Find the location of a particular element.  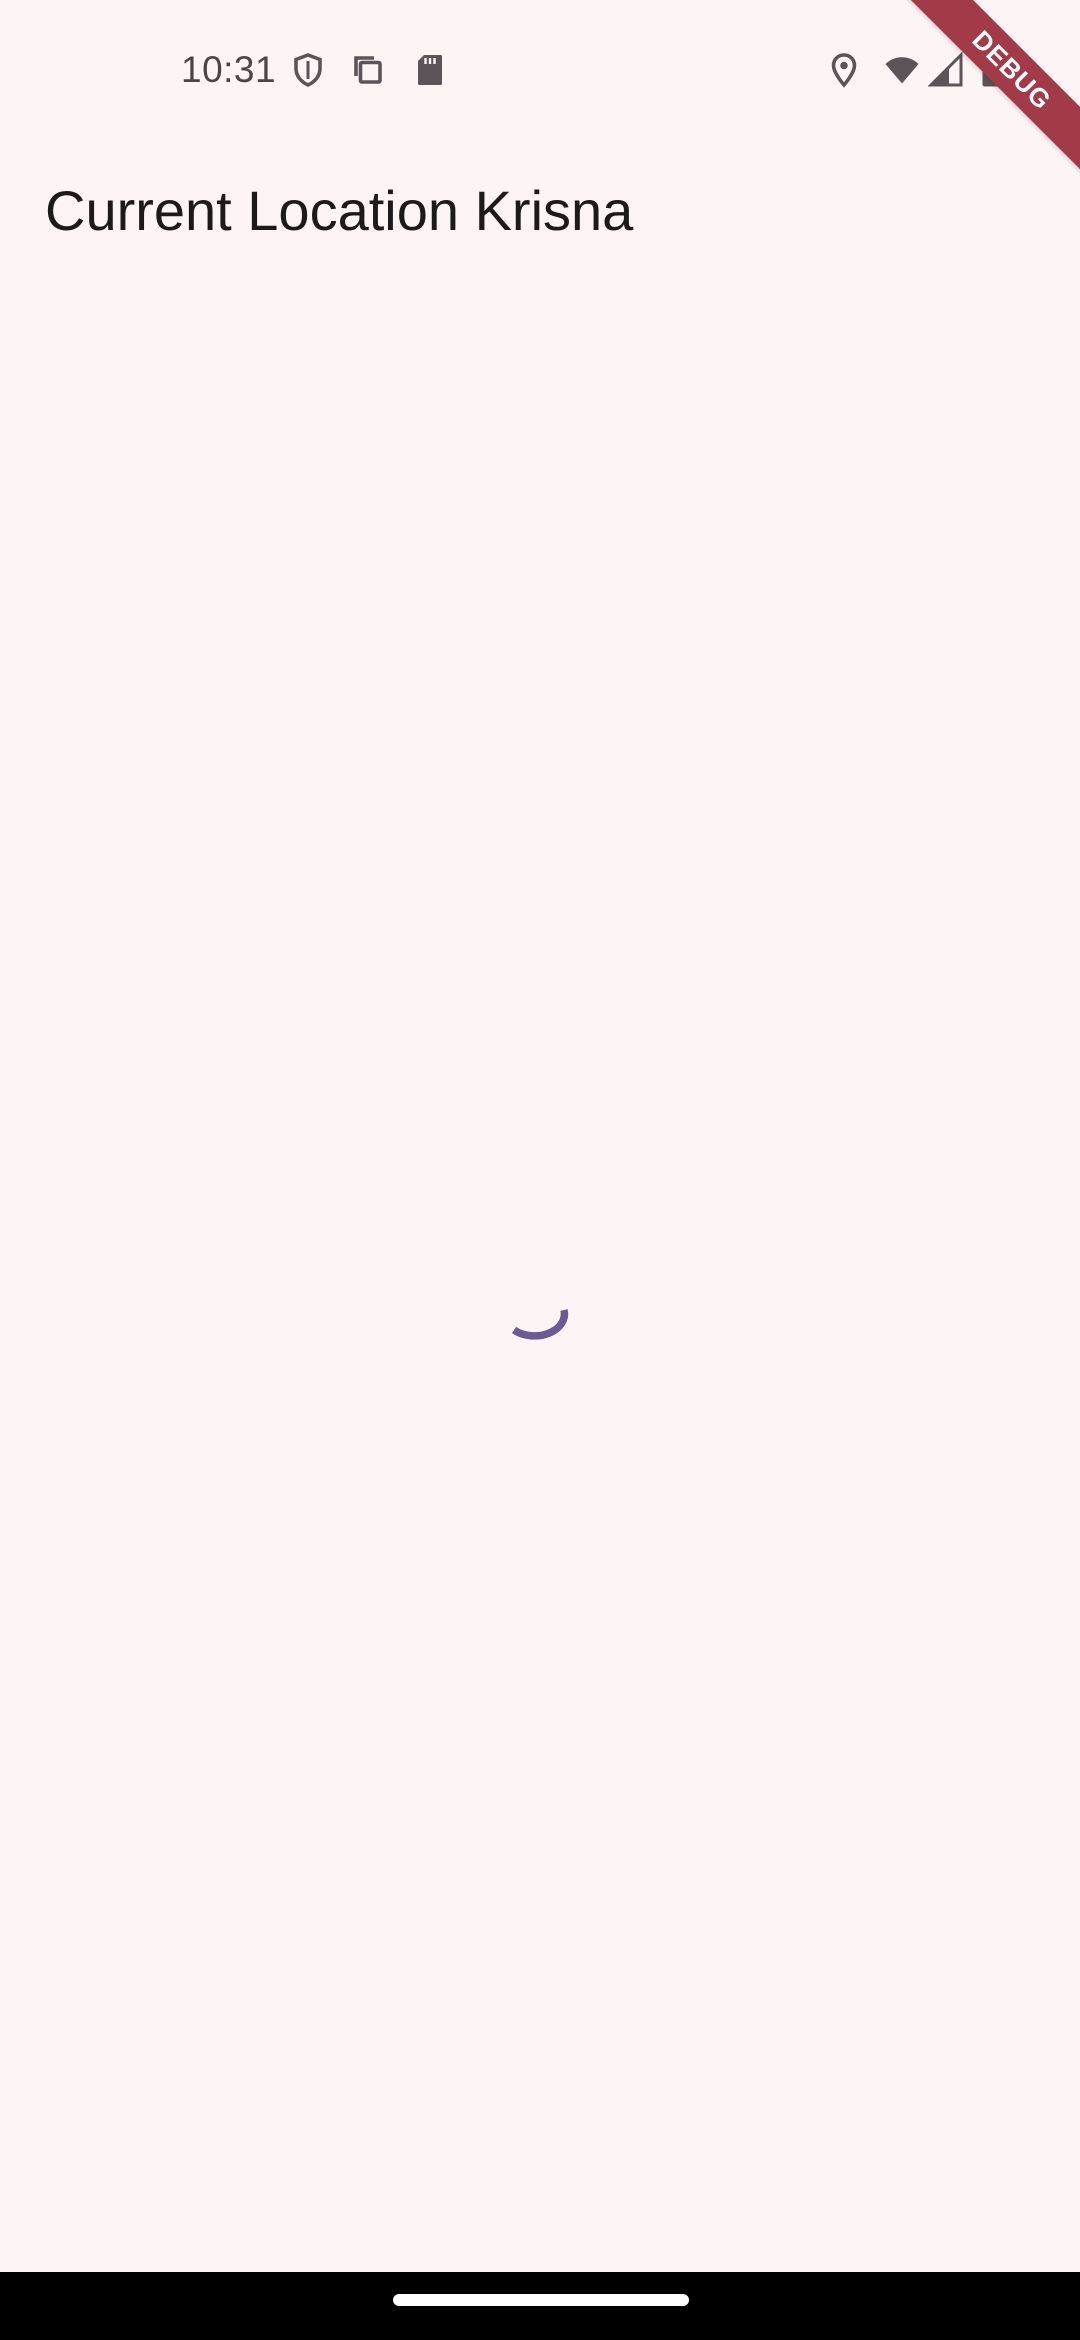

loading-spinner is located at coordinates (546, 1326).